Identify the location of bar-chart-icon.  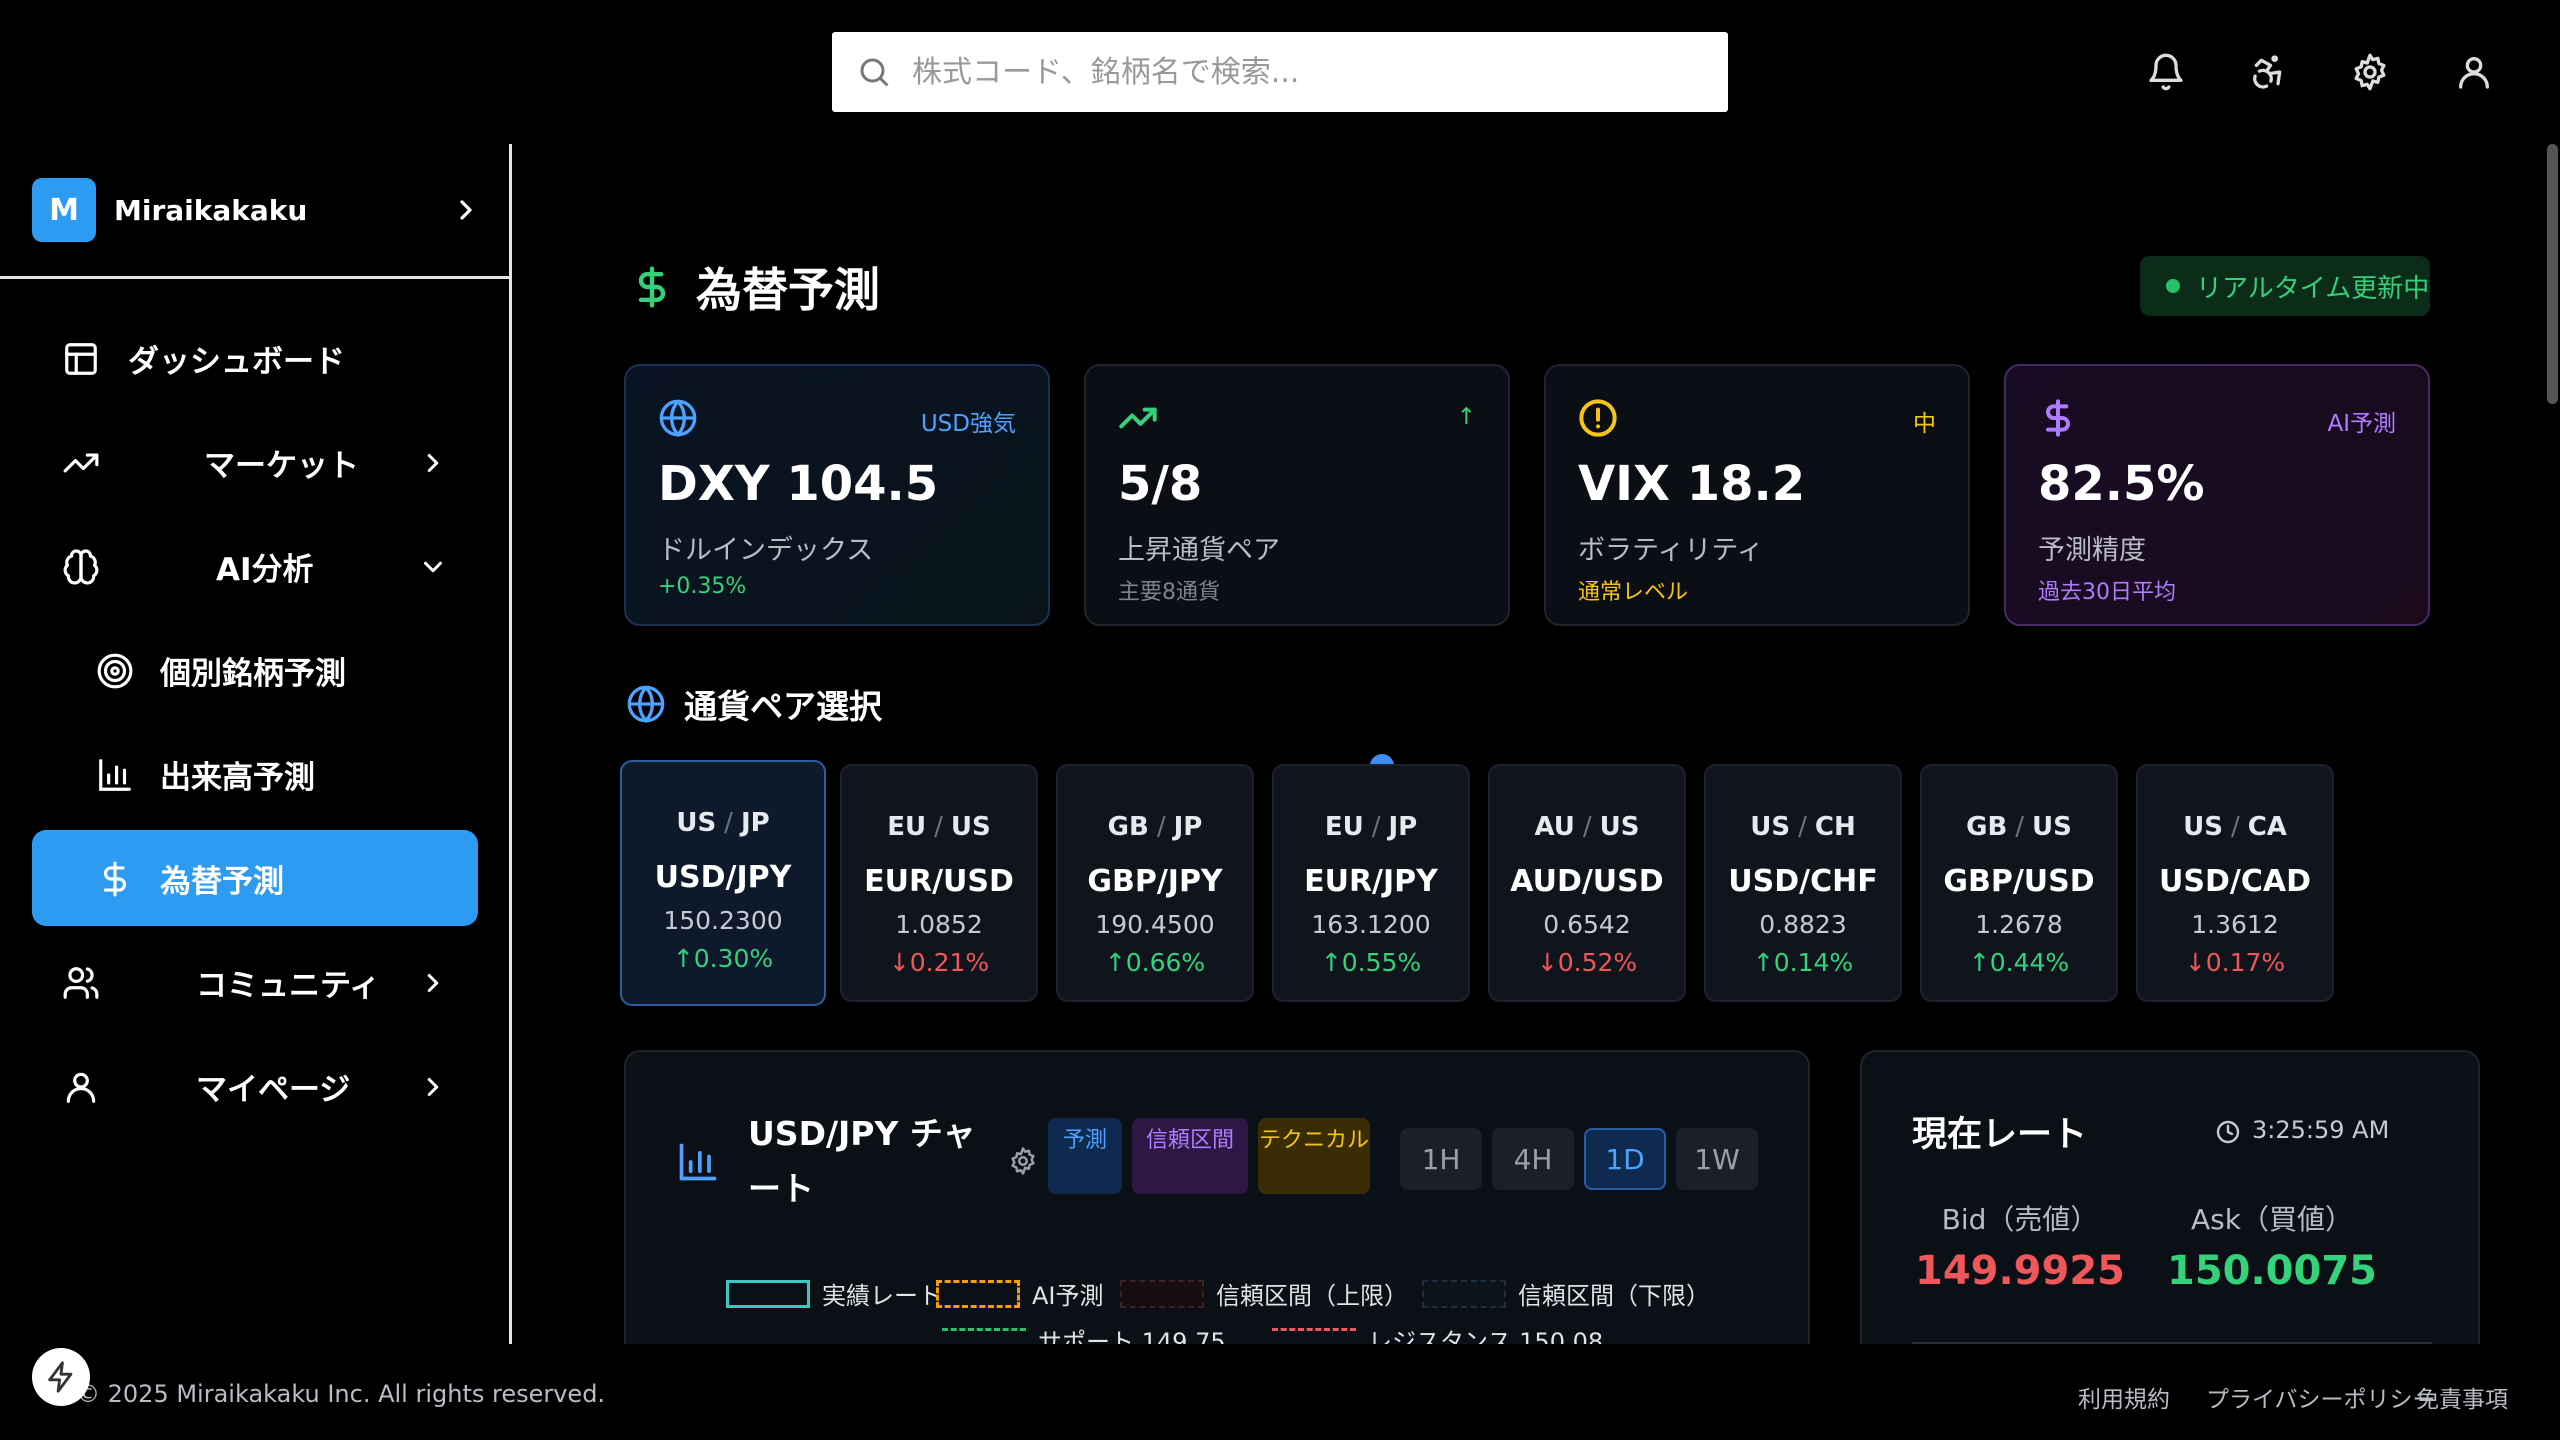
(698, 1162).